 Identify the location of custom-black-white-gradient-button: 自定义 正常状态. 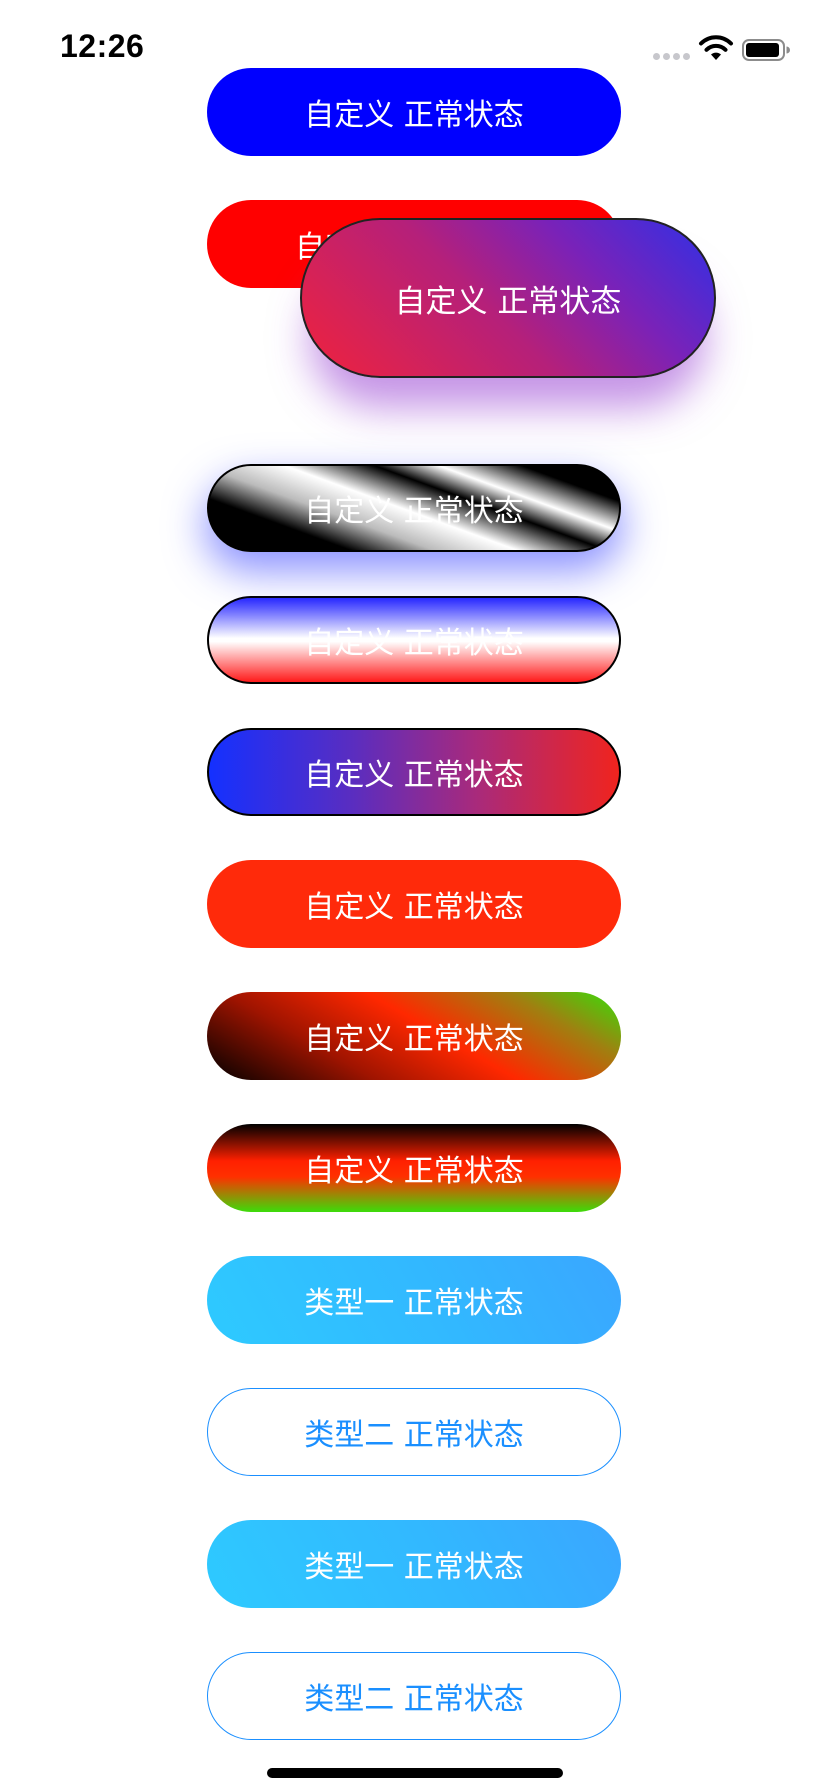
(414, 508).